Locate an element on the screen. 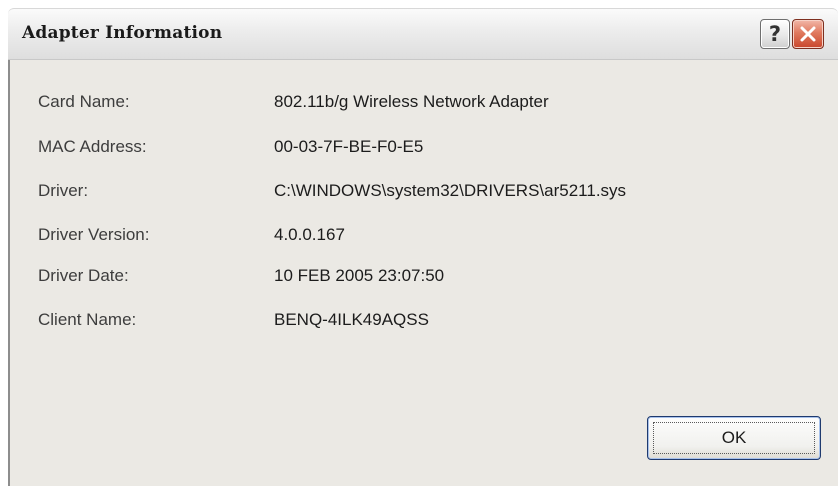 The height and width of the screenshot is (486, 838). card-name-label: Card Name: is located at coordinates (84, 101).